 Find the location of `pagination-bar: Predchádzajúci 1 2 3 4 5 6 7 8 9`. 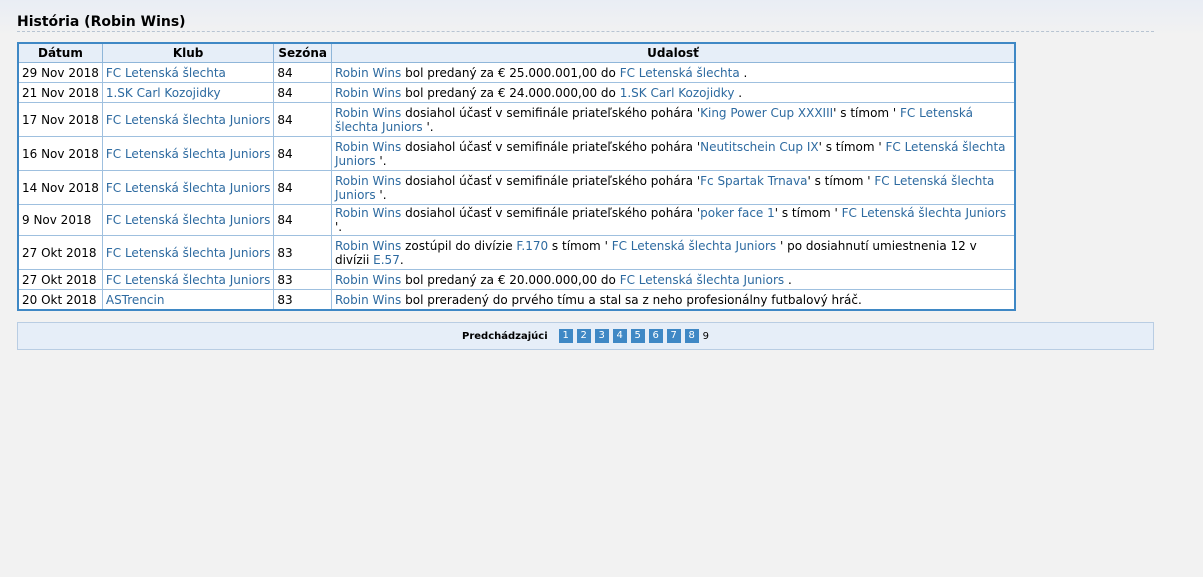

pagination-bar: Predchádzajúci 1 2 3 4 5 6 7 8 9 is located at coordinates (585, 336).